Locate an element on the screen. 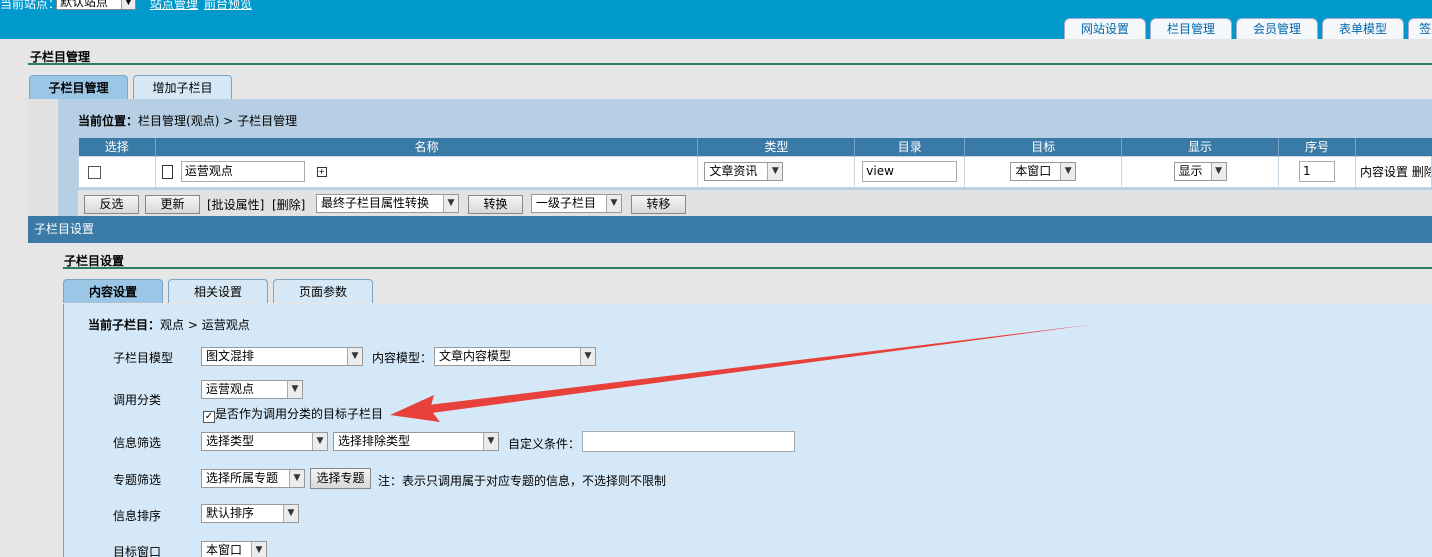 The image size is (1432, 557). call-target-option: ✓ 是否作为调用分类的目标子栏目 is located at coordinates (293, 415).